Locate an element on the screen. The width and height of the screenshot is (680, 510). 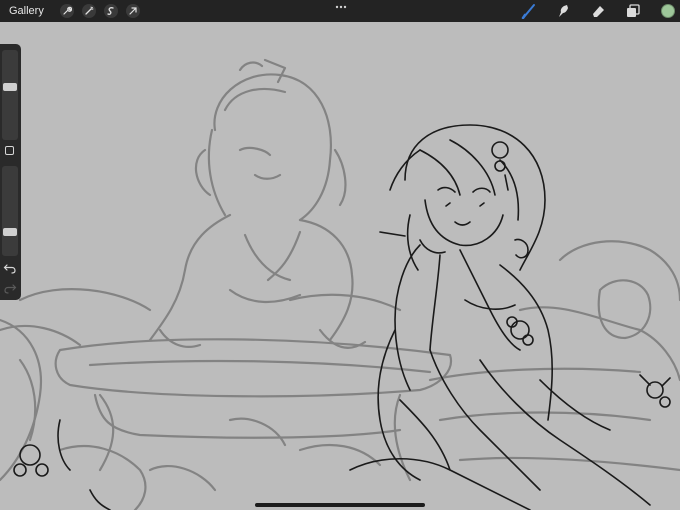
left-sidebar is located at coordinates (10, 172).